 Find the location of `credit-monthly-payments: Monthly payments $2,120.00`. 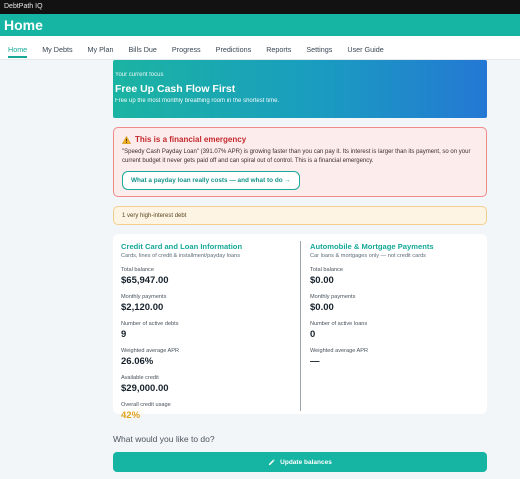

credit-monthly-payments: Monthly payments $2,120.00 is located at coordinates (144, 303).